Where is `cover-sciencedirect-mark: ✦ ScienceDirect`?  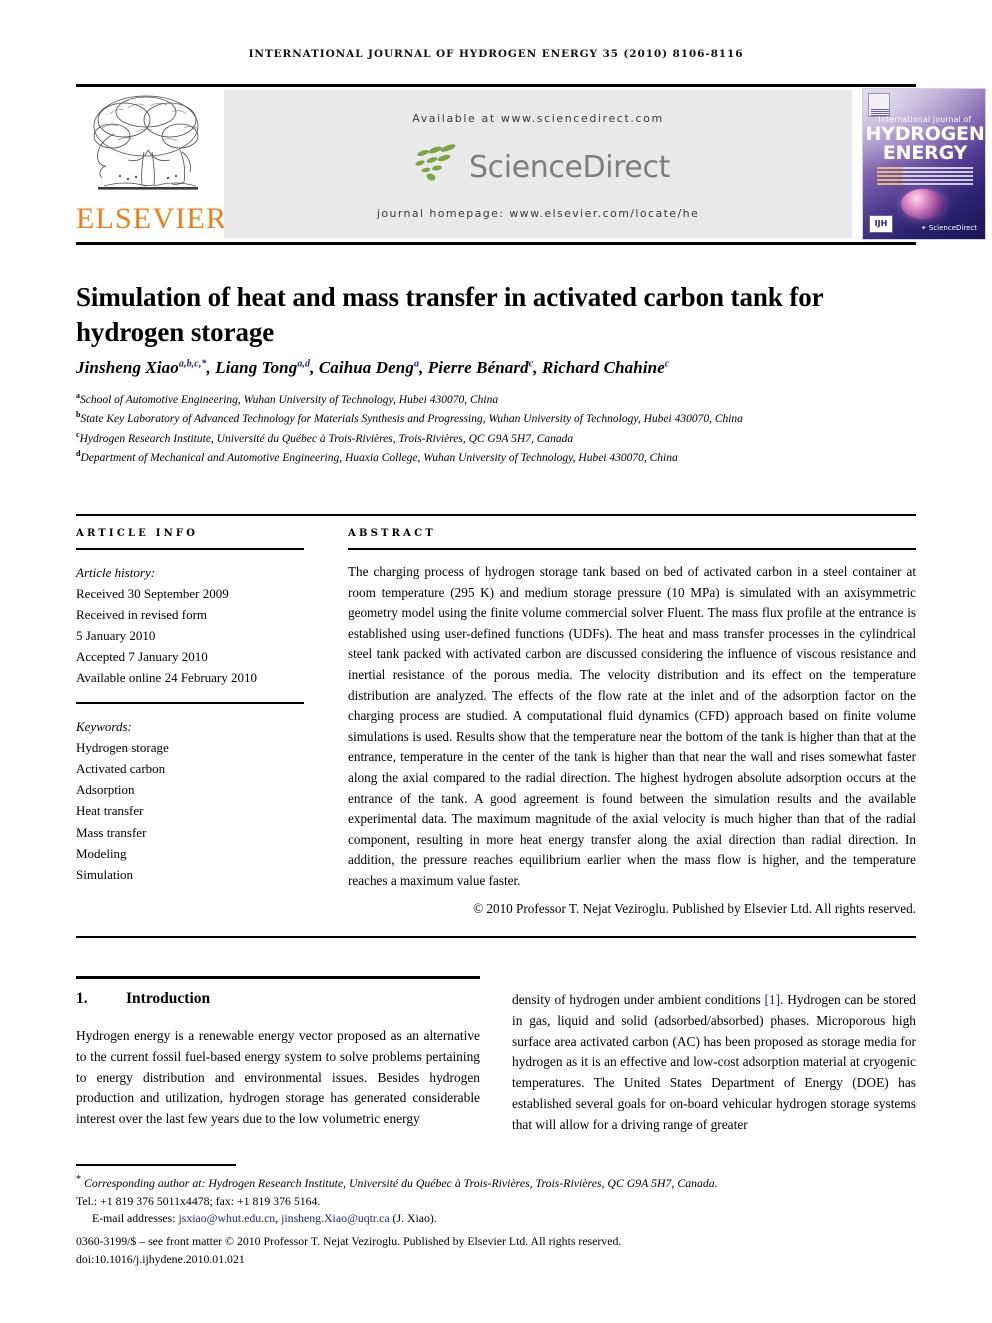 cover-sciencedirect-mark: ✦ ScienceDirect is located at coordinates (948, 228).